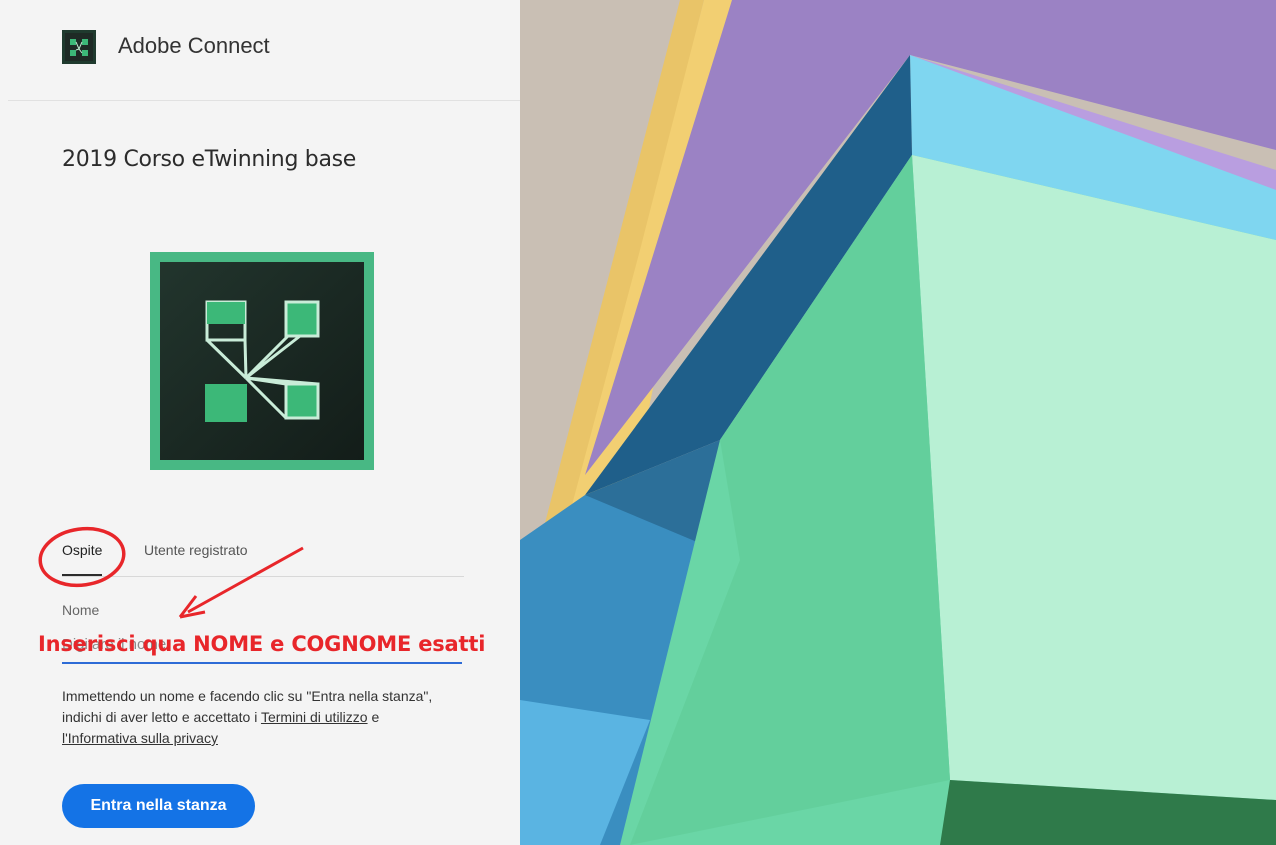 This screenshot has width=1276, height=845. What do you see at coordinates (81, 610) in the screenshot?
I see `name-field-label: Nome` at bounding box center [81, 610].